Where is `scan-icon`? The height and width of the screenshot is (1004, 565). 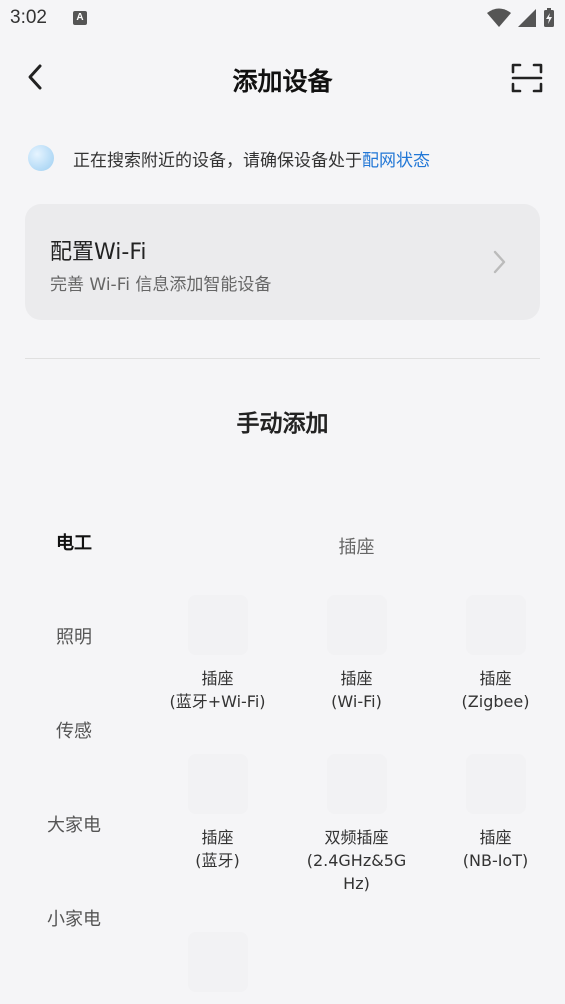
scan-icon is located at coordinates (527, 78).